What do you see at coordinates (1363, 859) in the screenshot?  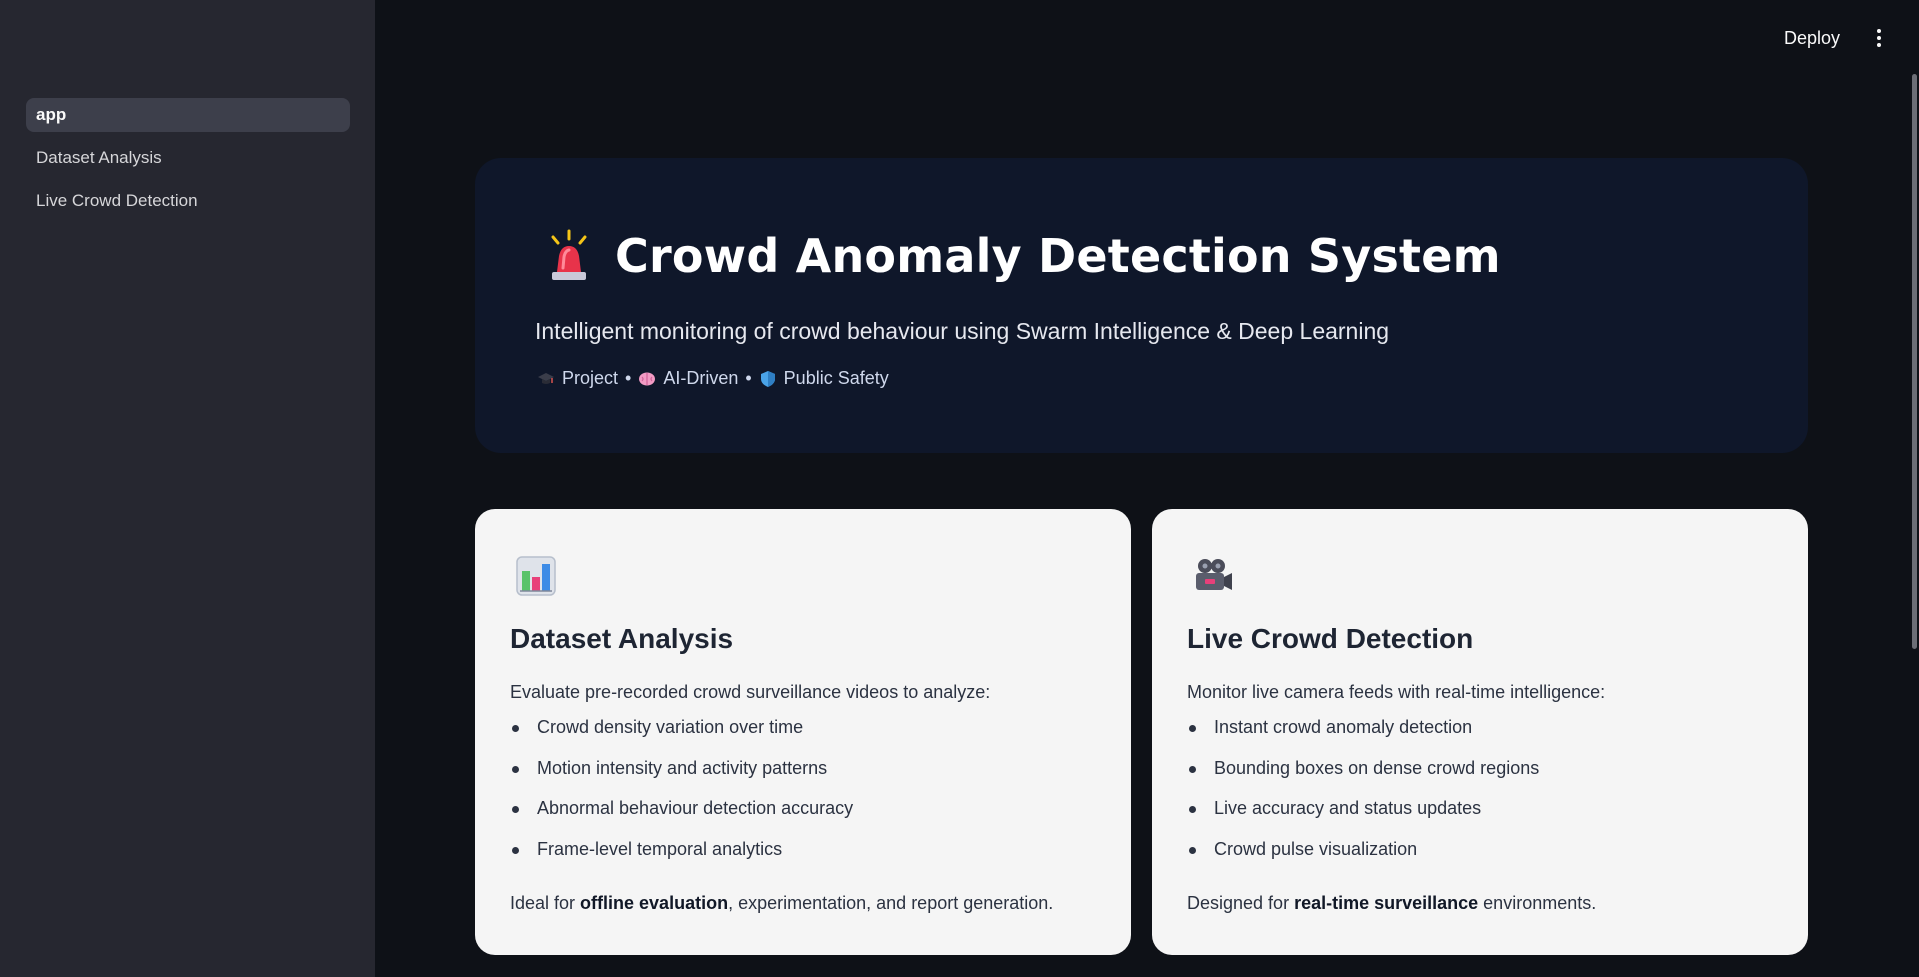 I see `list-item: Crowd pulse visualization` at bounding box center [1363, 859].